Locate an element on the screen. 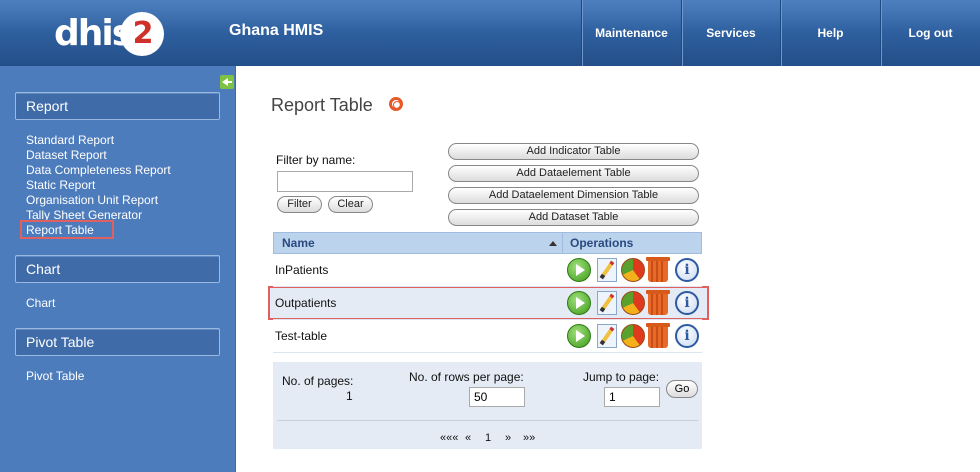 Image resolution: width=980 pixels, height=472 pixels. sidebar-item-pivot-table: Pivot Table is located at coordinates (55, 376).